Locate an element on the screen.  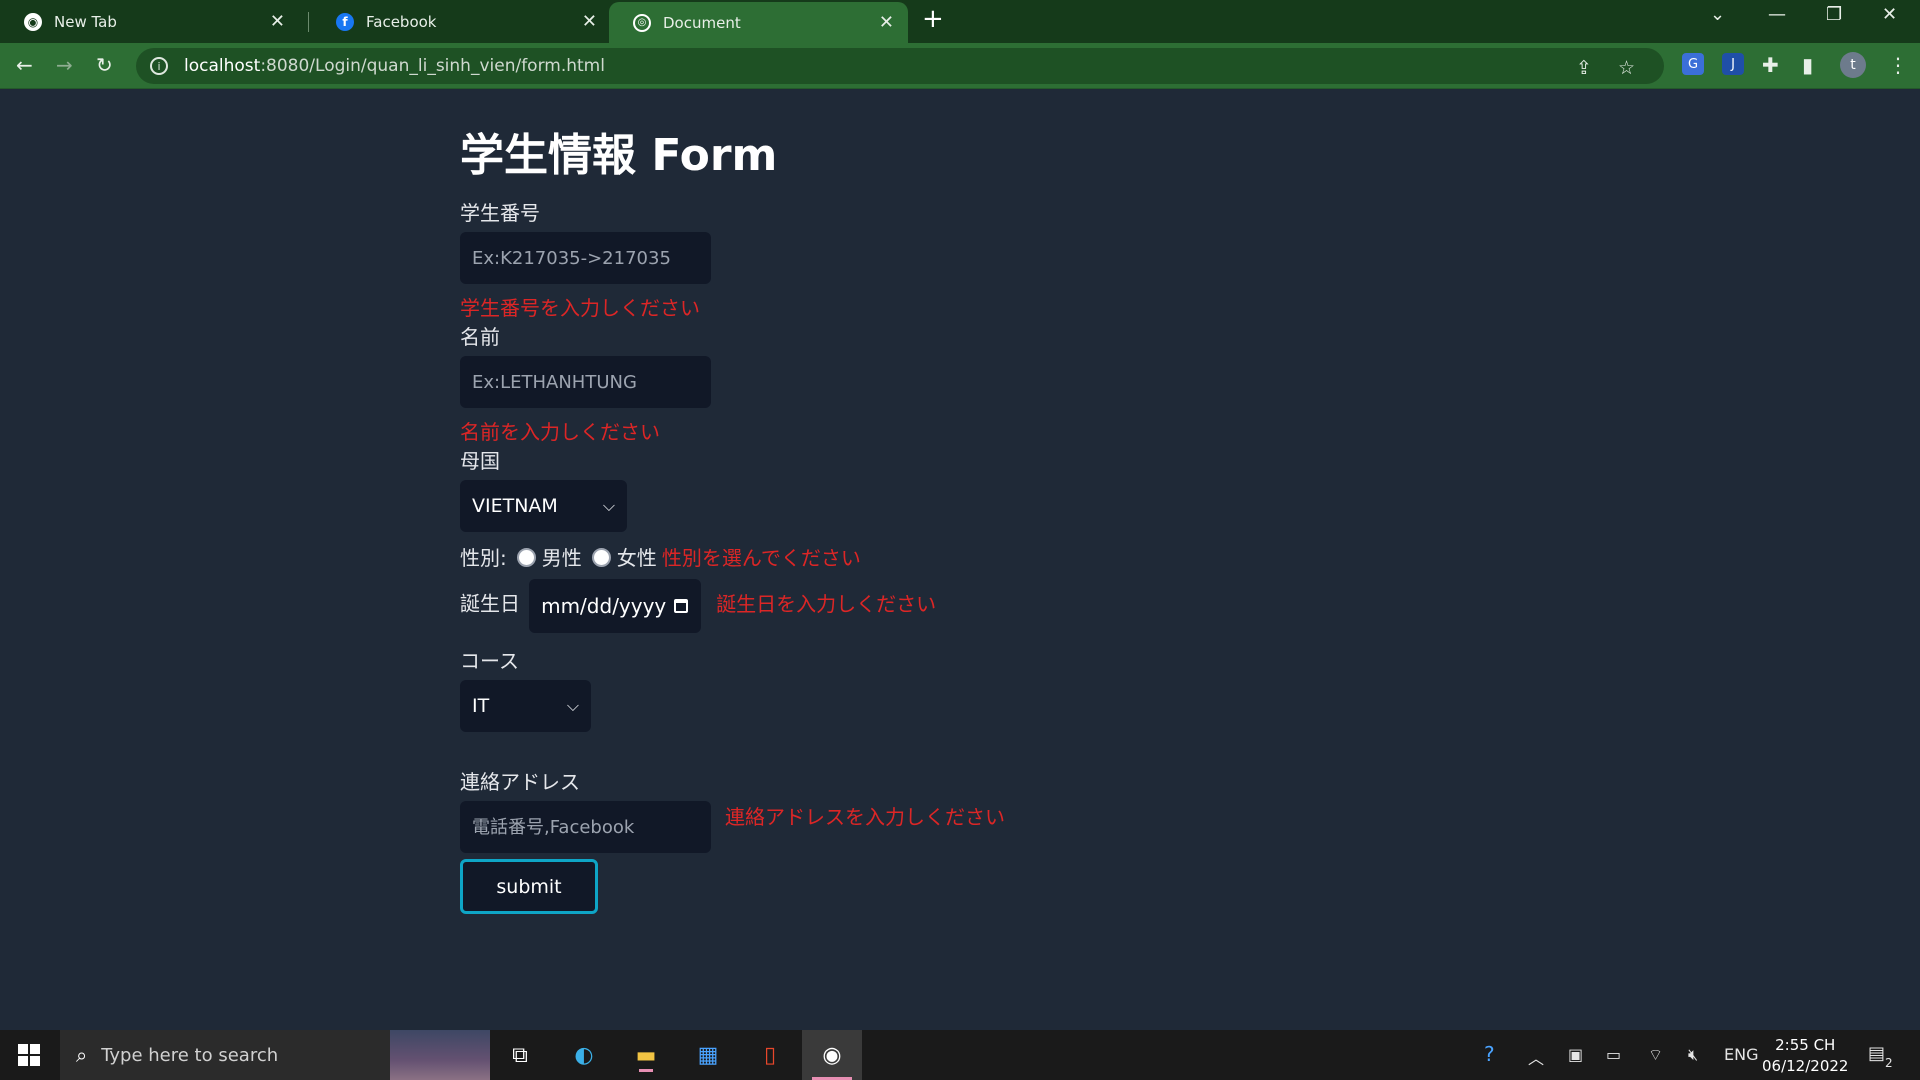
taskbar-search-placeholder: Type here to search is located at coordinates (190, 1055).